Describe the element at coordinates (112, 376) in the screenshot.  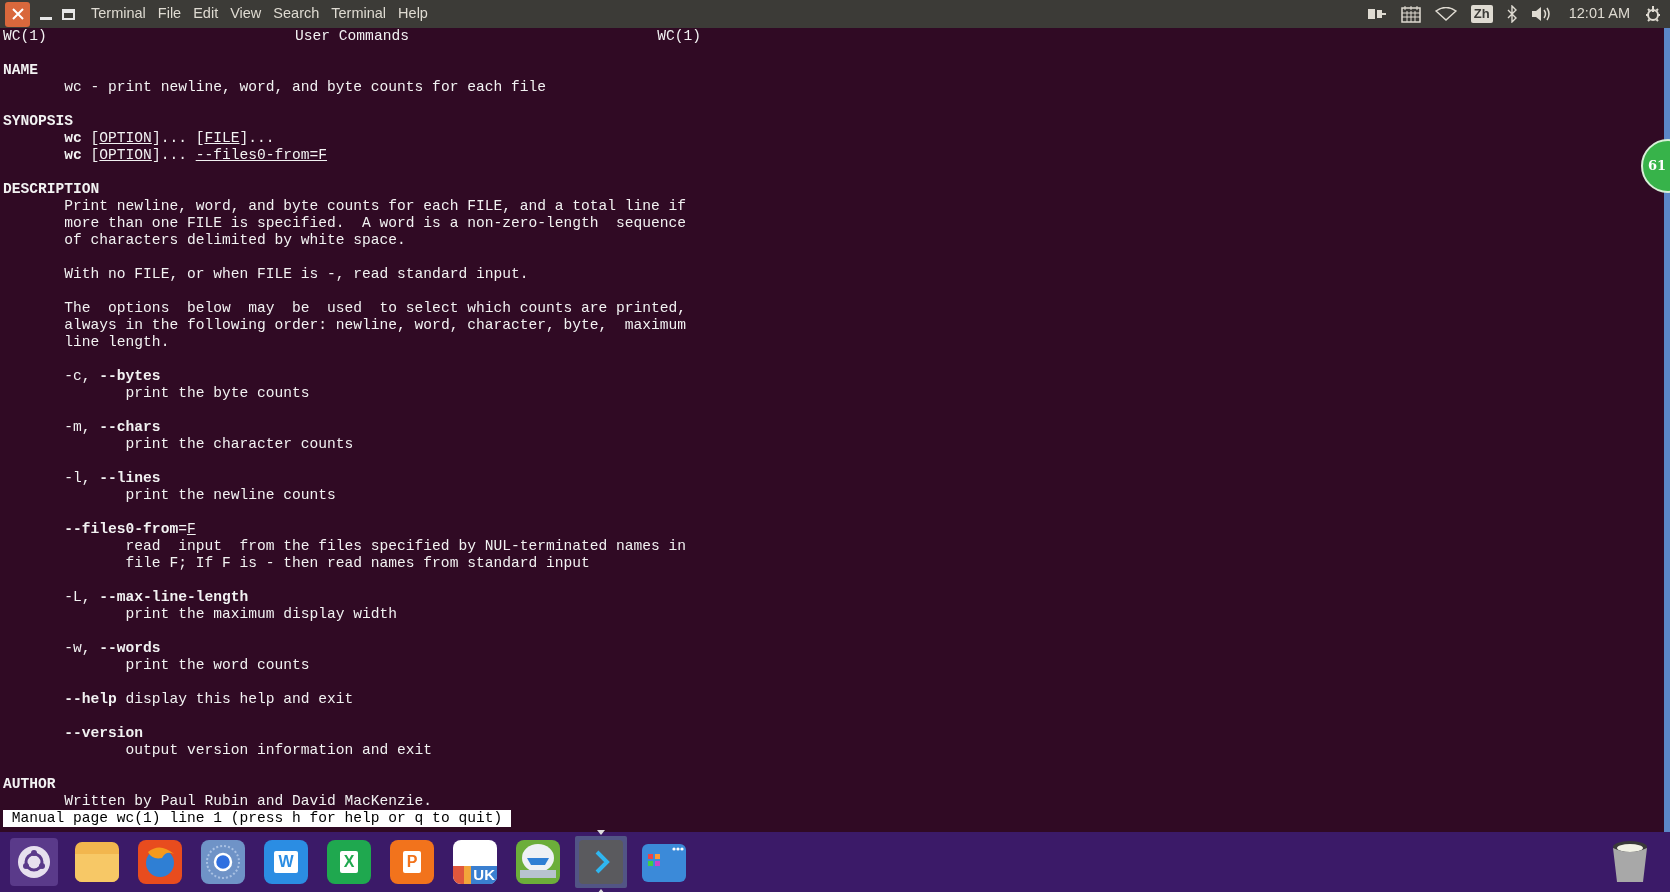
I see `option-name: -c, --bytes` at that location.